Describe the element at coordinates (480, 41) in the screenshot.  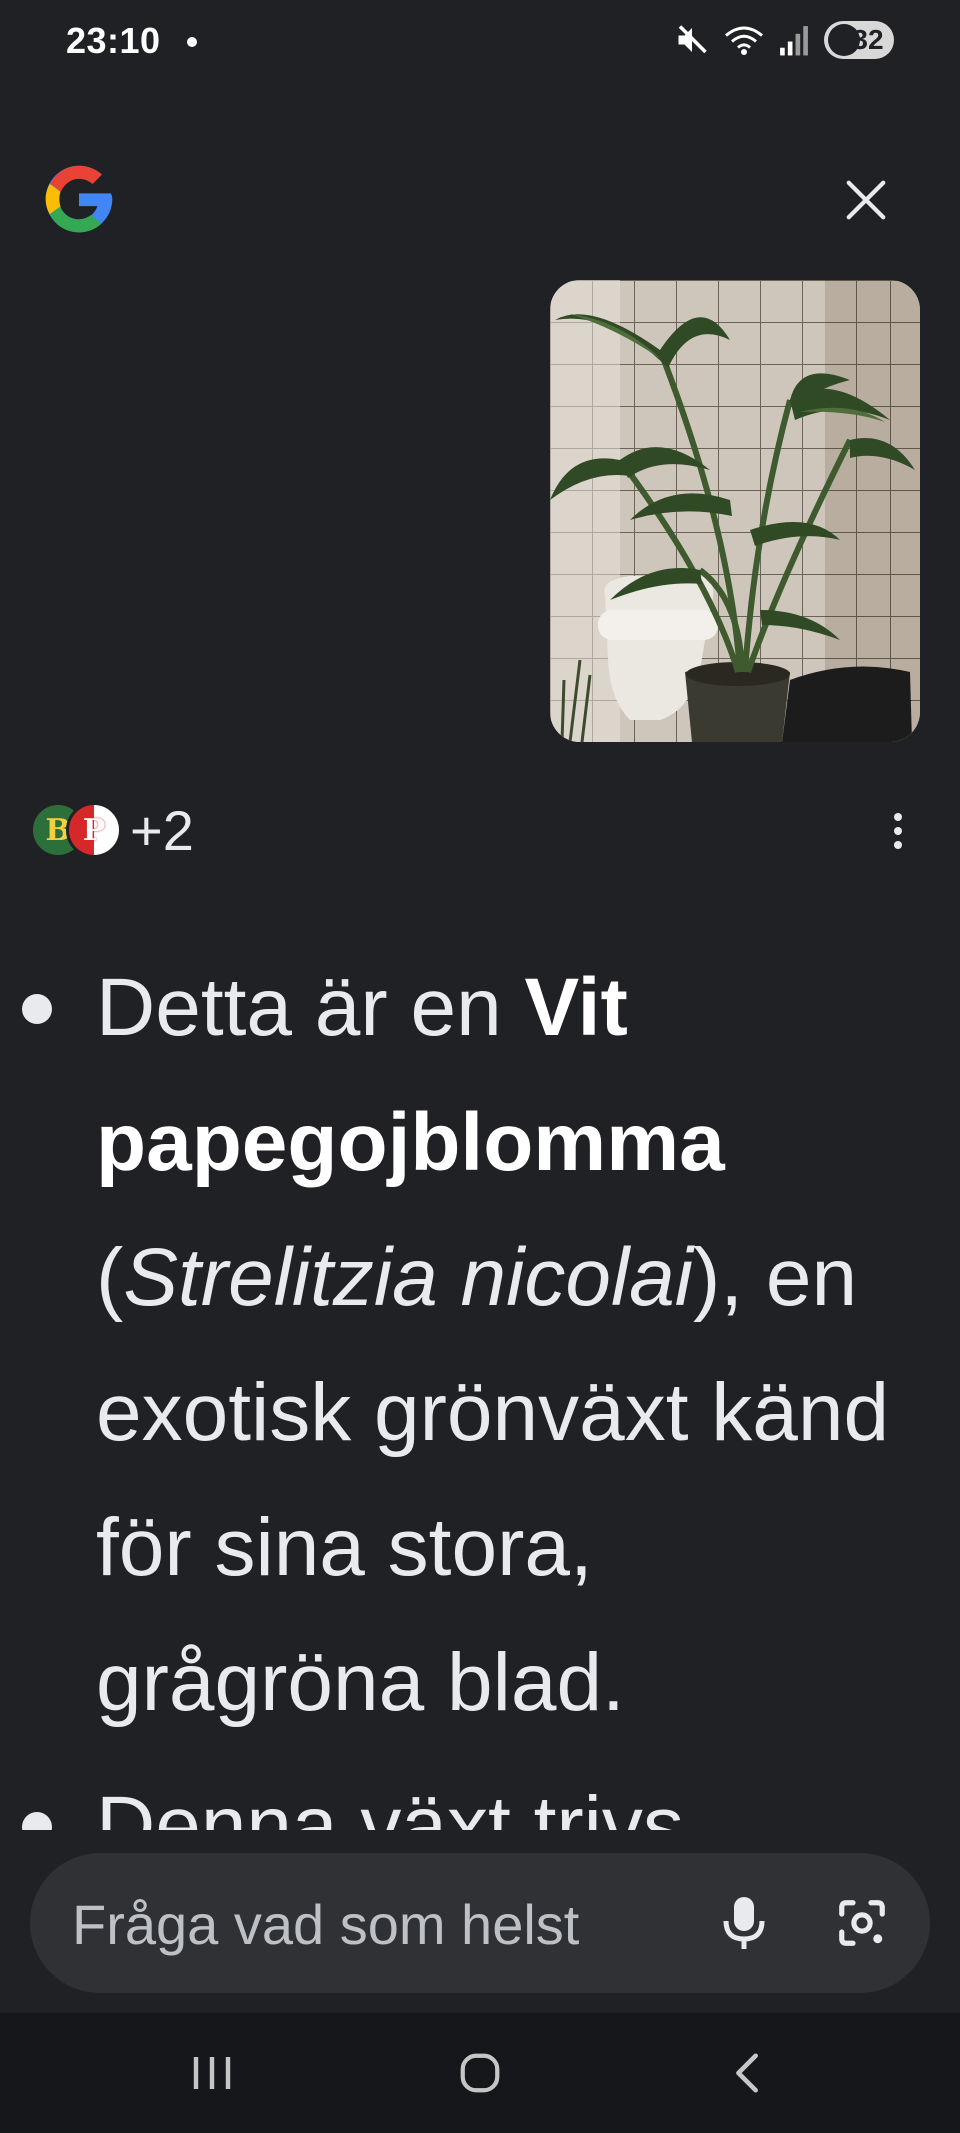
I see `status-bar: 23:10 32` at that location.